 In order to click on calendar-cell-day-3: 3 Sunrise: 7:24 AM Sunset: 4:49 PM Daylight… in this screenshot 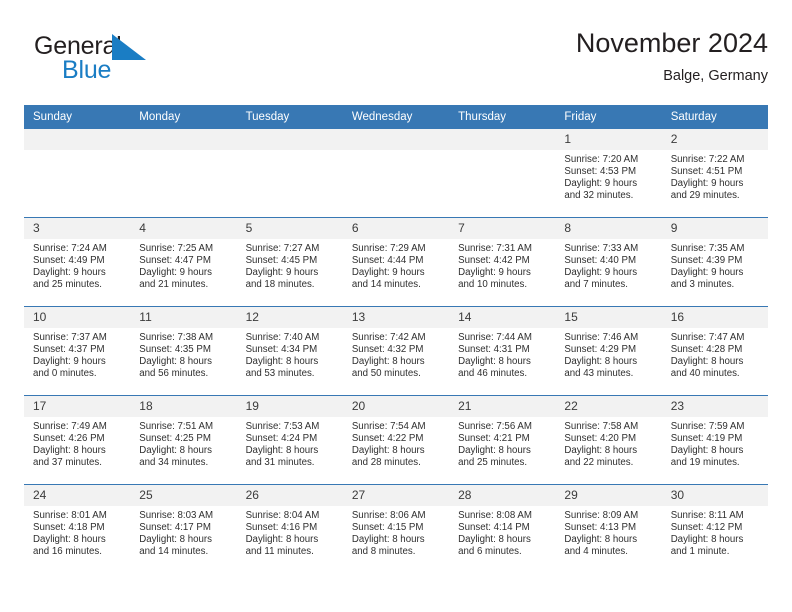, I will do `click(77, 262)`.